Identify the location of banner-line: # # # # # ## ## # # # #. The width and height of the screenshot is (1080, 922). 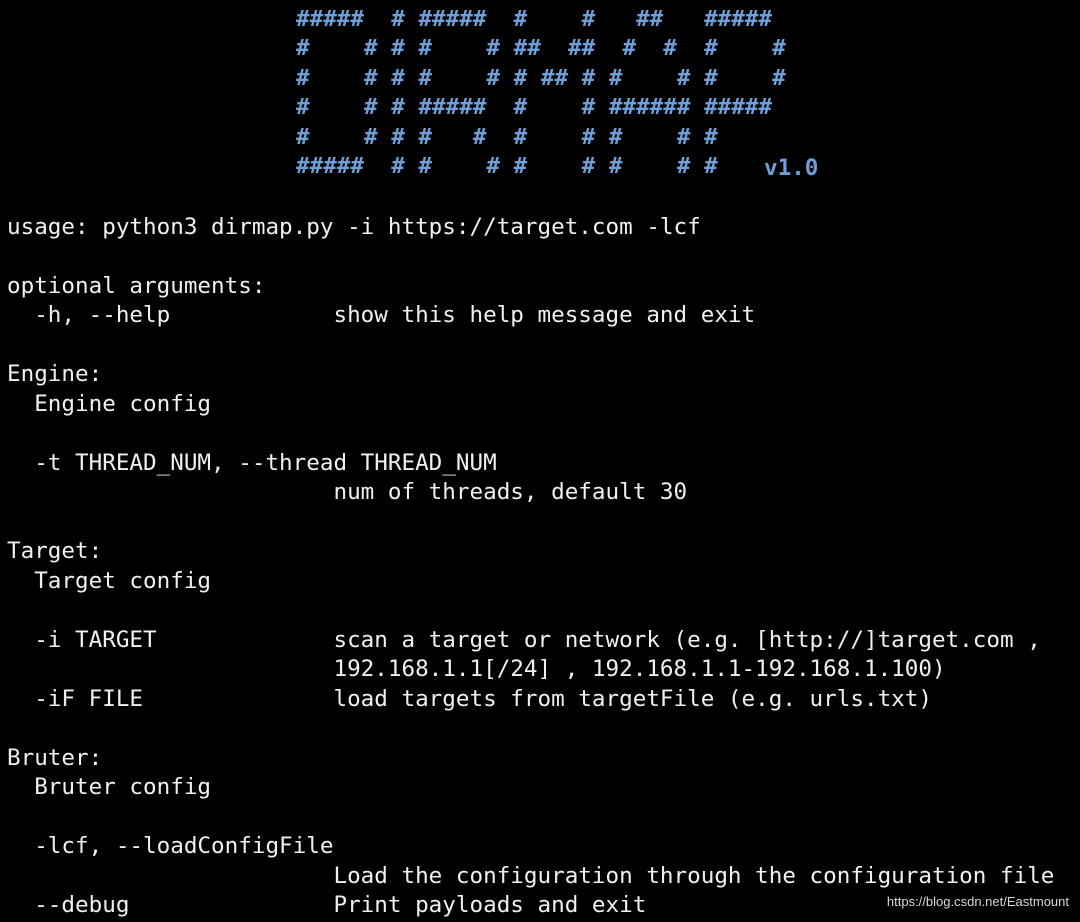
(541, 48).